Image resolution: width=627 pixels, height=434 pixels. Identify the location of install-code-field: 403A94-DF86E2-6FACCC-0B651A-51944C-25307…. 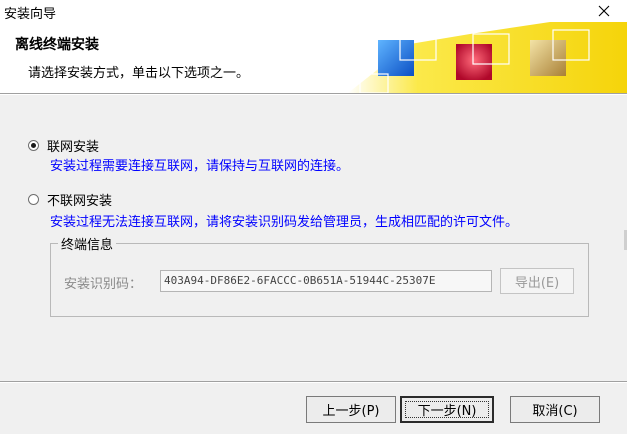
(326, 281).